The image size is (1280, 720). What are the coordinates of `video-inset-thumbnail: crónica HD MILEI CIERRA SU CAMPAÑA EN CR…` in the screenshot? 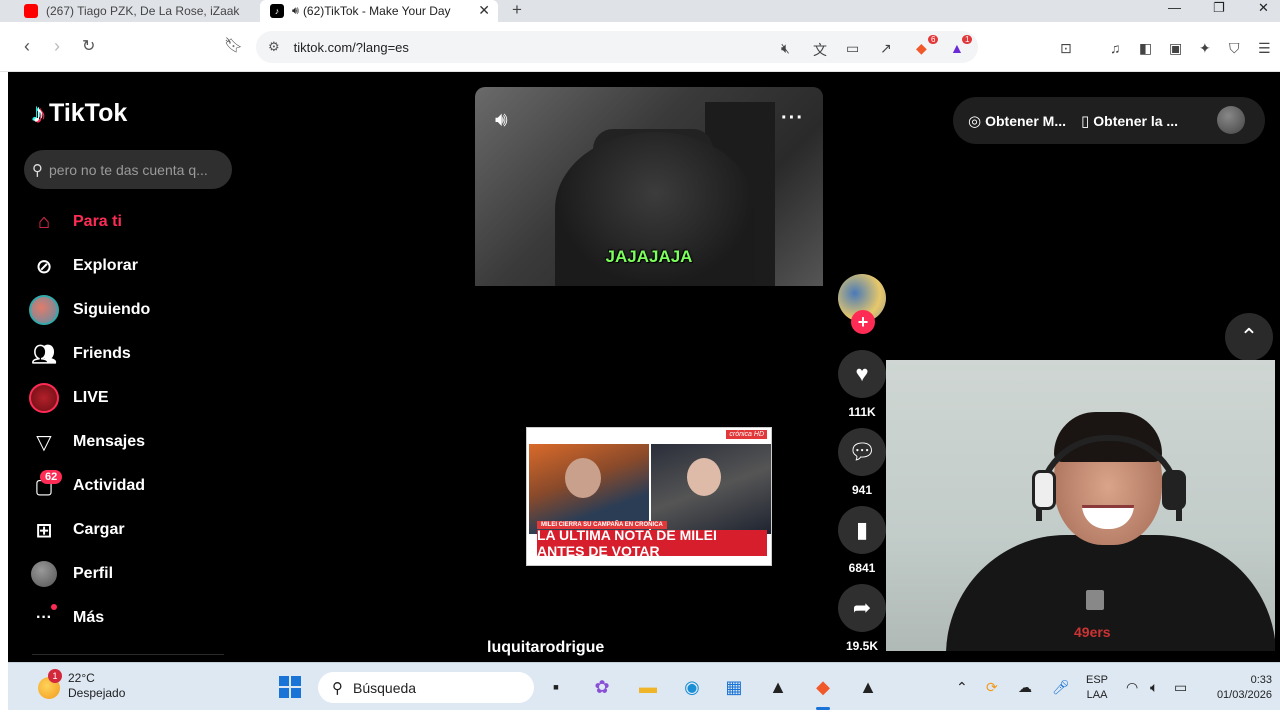 It's located at (649, 496).